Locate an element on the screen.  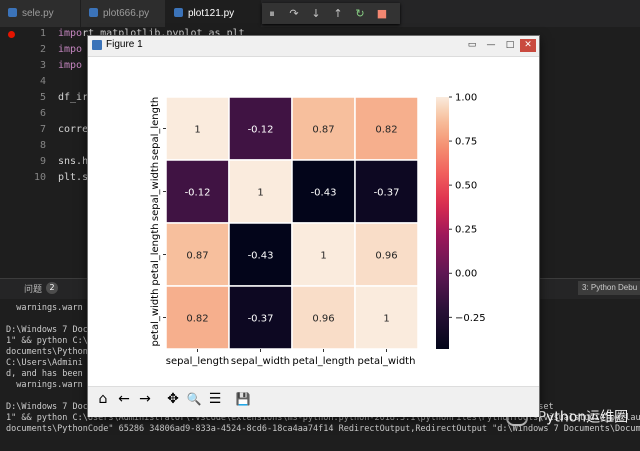
line-number: 7 is located at coordinates (42, 129).